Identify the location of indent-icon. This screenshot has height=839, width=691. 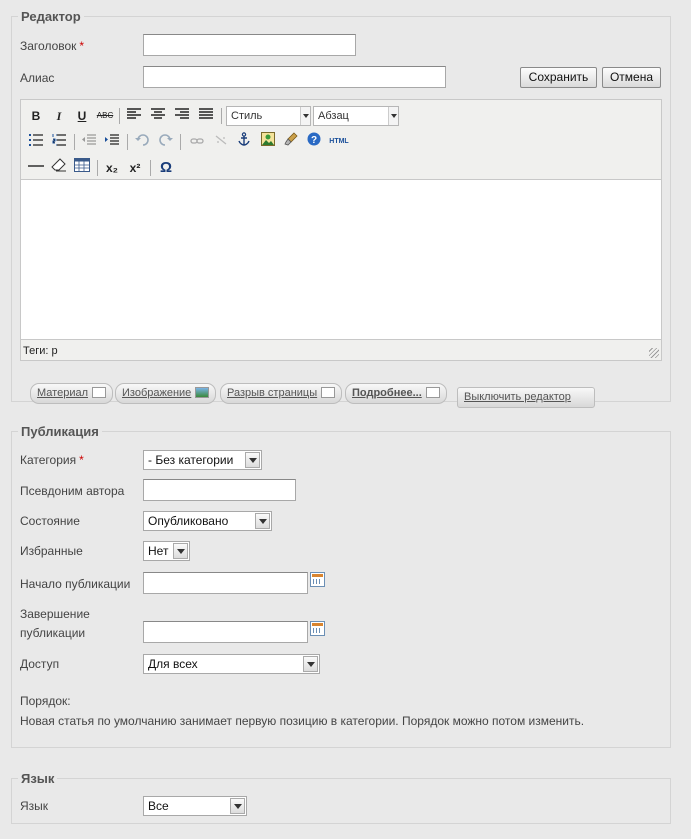
(112, 142).